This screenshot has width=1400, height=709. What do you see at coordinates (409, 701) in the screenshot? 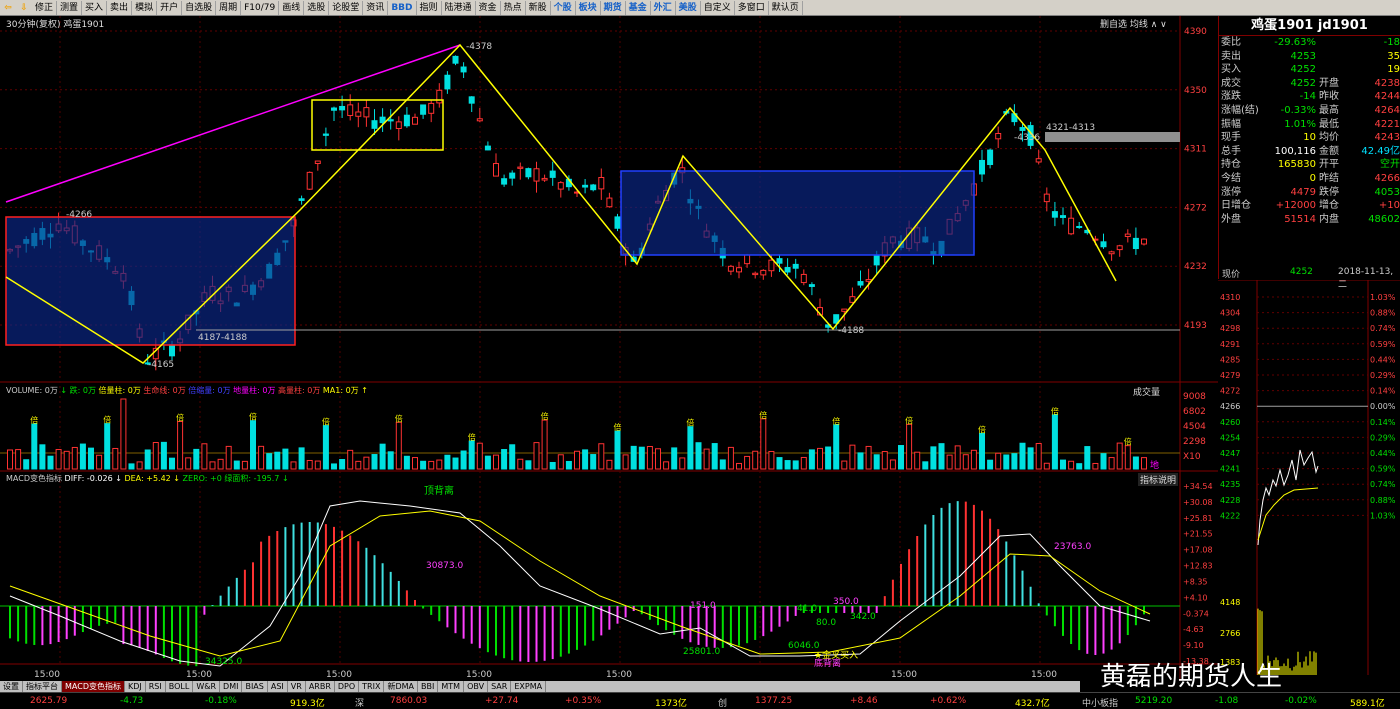
I see `sz-index: 7860.03` at bounding box center [409, 701].